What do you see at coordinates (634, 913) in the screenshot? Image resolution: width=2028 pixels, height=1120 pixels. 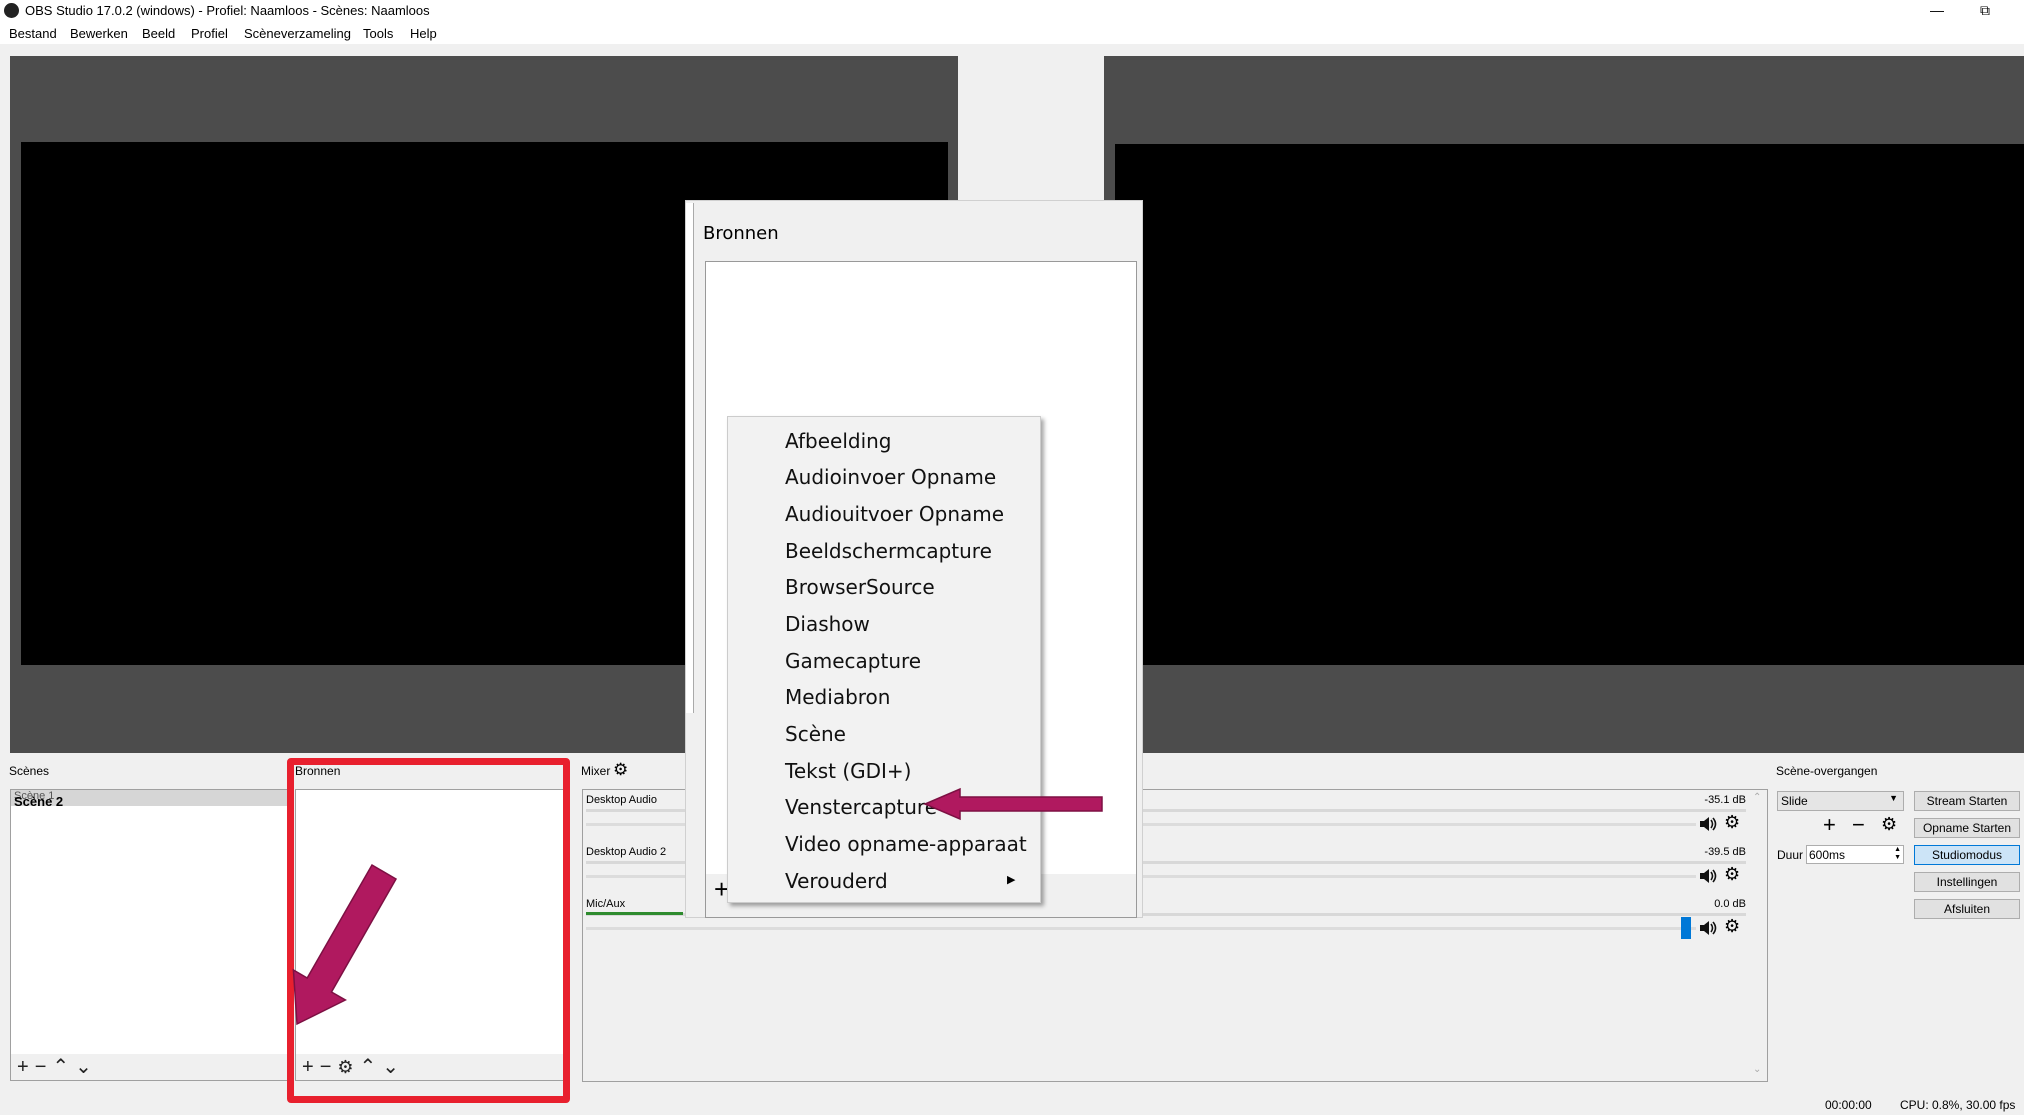 I see `mic-level-bar` at bounding box center [634, 913].